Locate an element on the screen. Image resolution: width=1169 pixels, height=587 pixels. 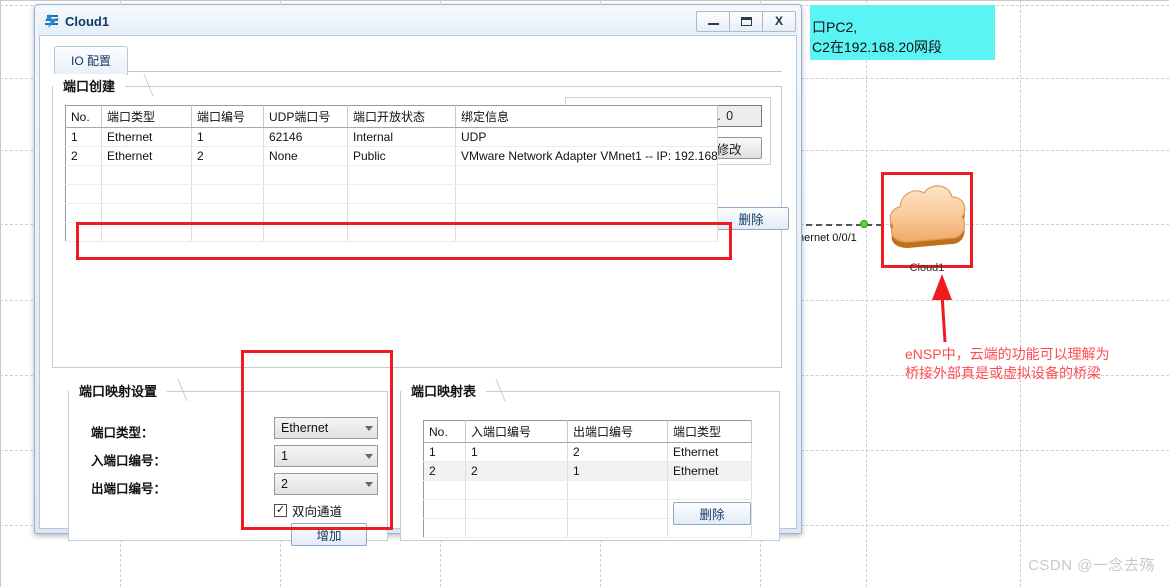
cloud-device-icon is located at coordinates (52, 21).